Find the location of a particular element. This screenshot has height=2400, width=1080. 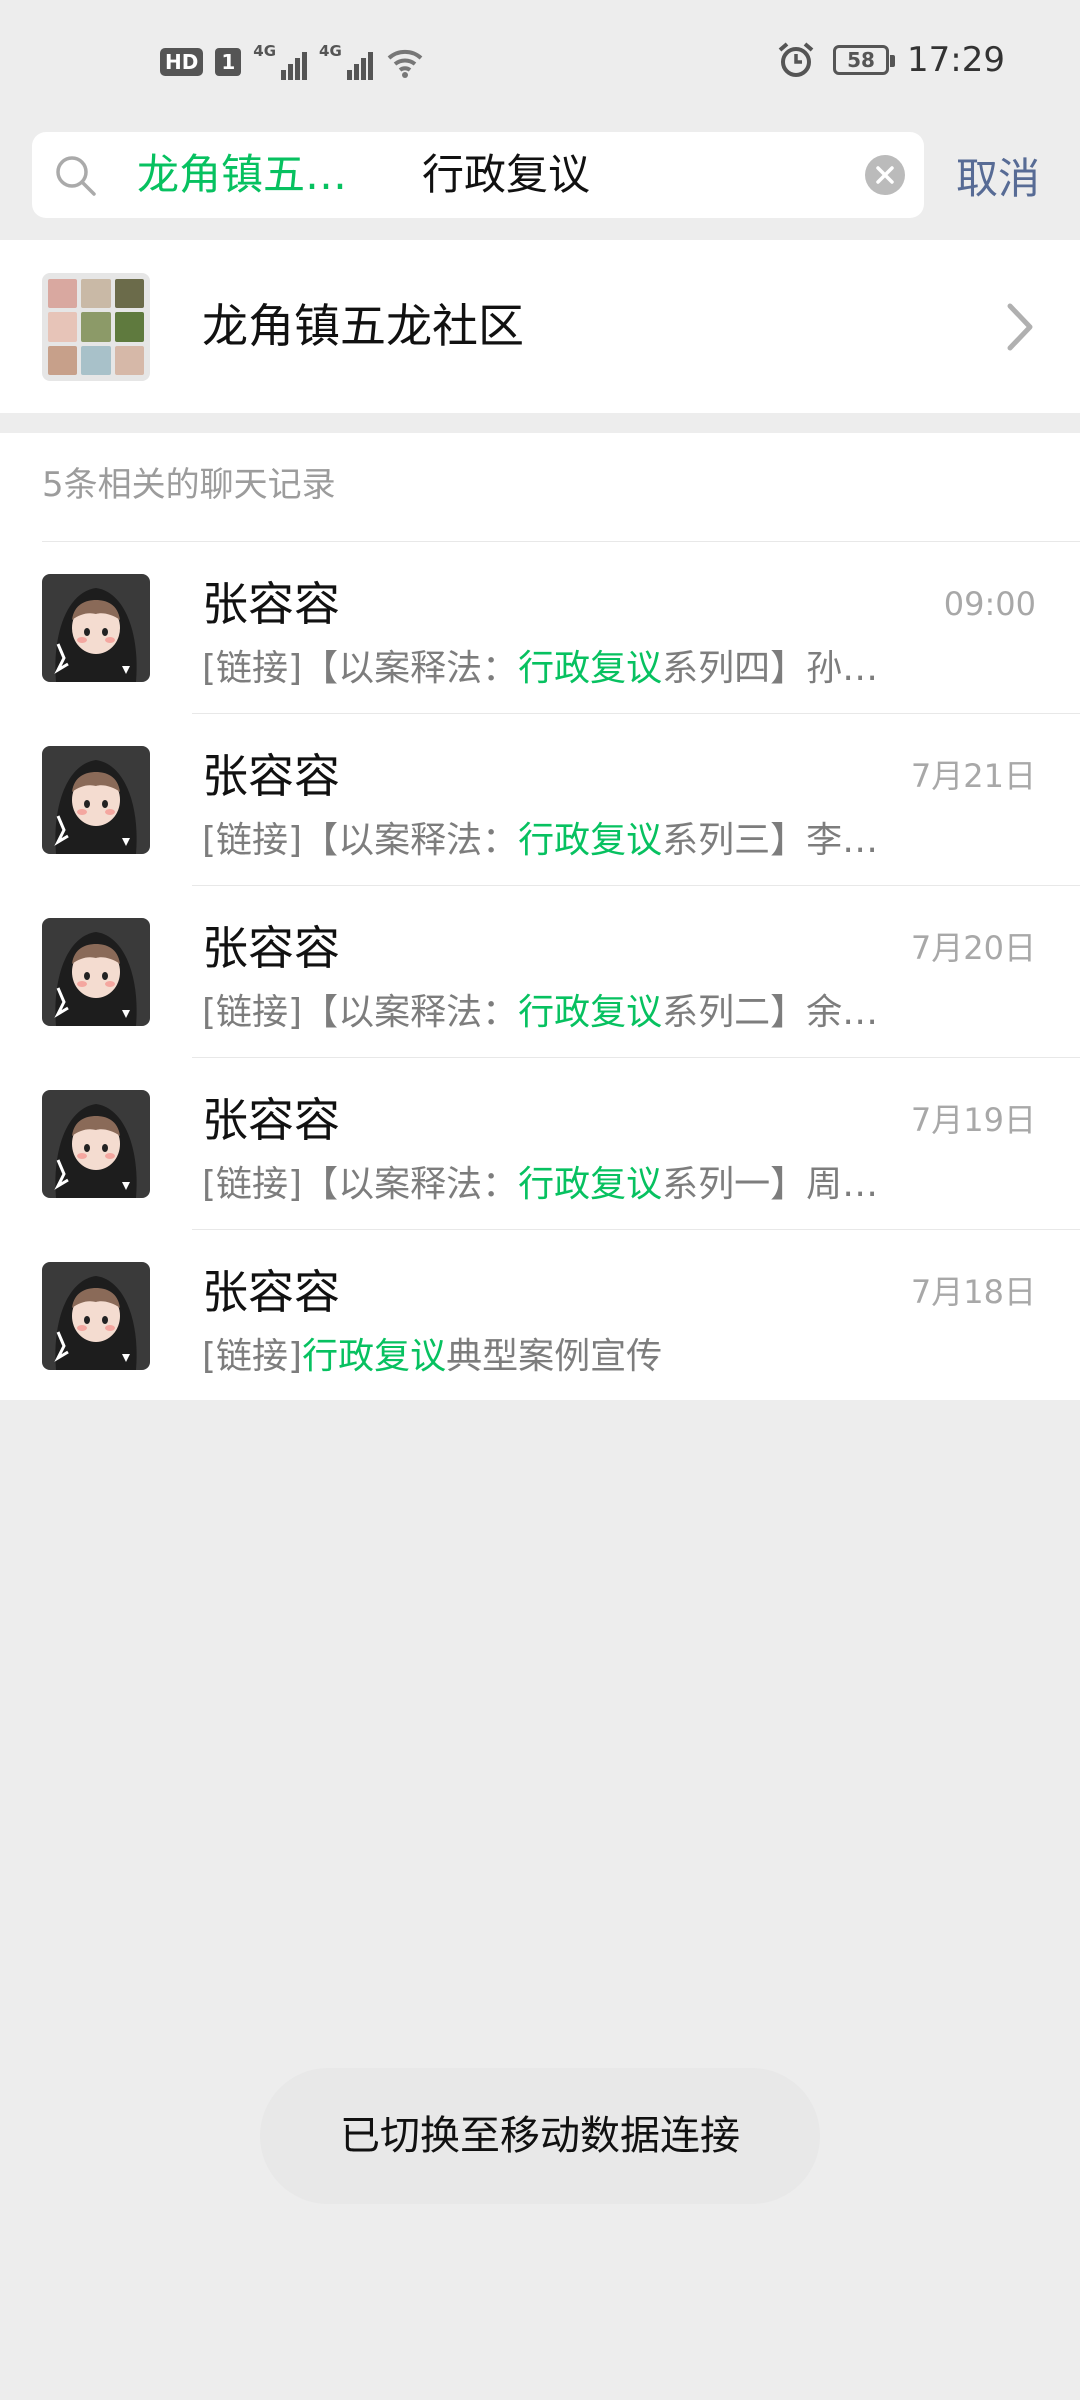

message-time: 7月18日 is located at coordinates (973, 1292).